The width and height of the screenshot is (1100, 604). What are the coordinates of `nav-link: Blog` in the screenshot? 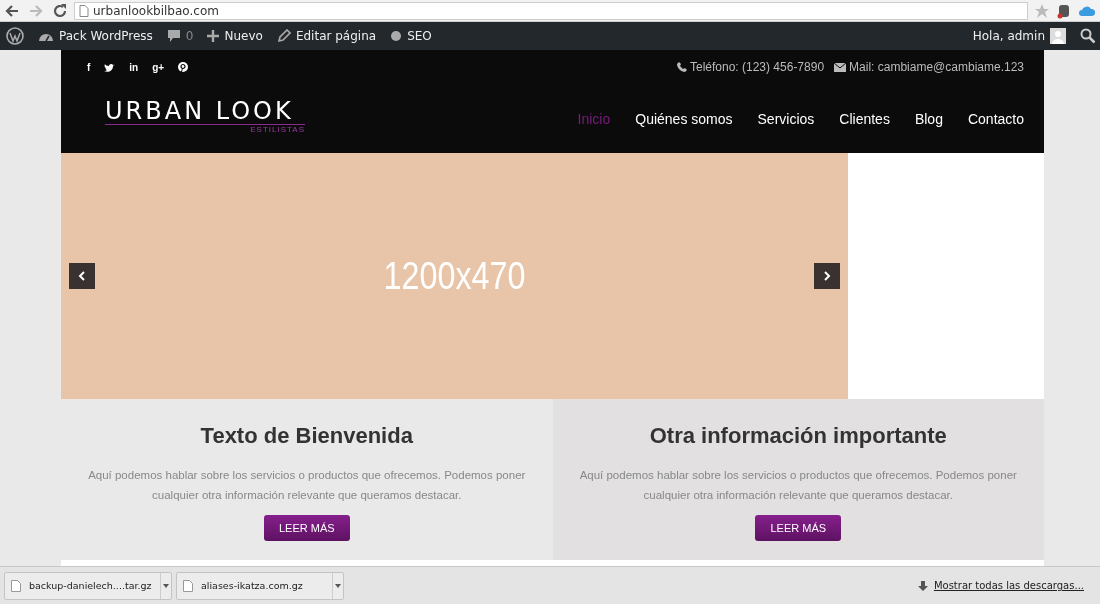 It's located at (928, 118).